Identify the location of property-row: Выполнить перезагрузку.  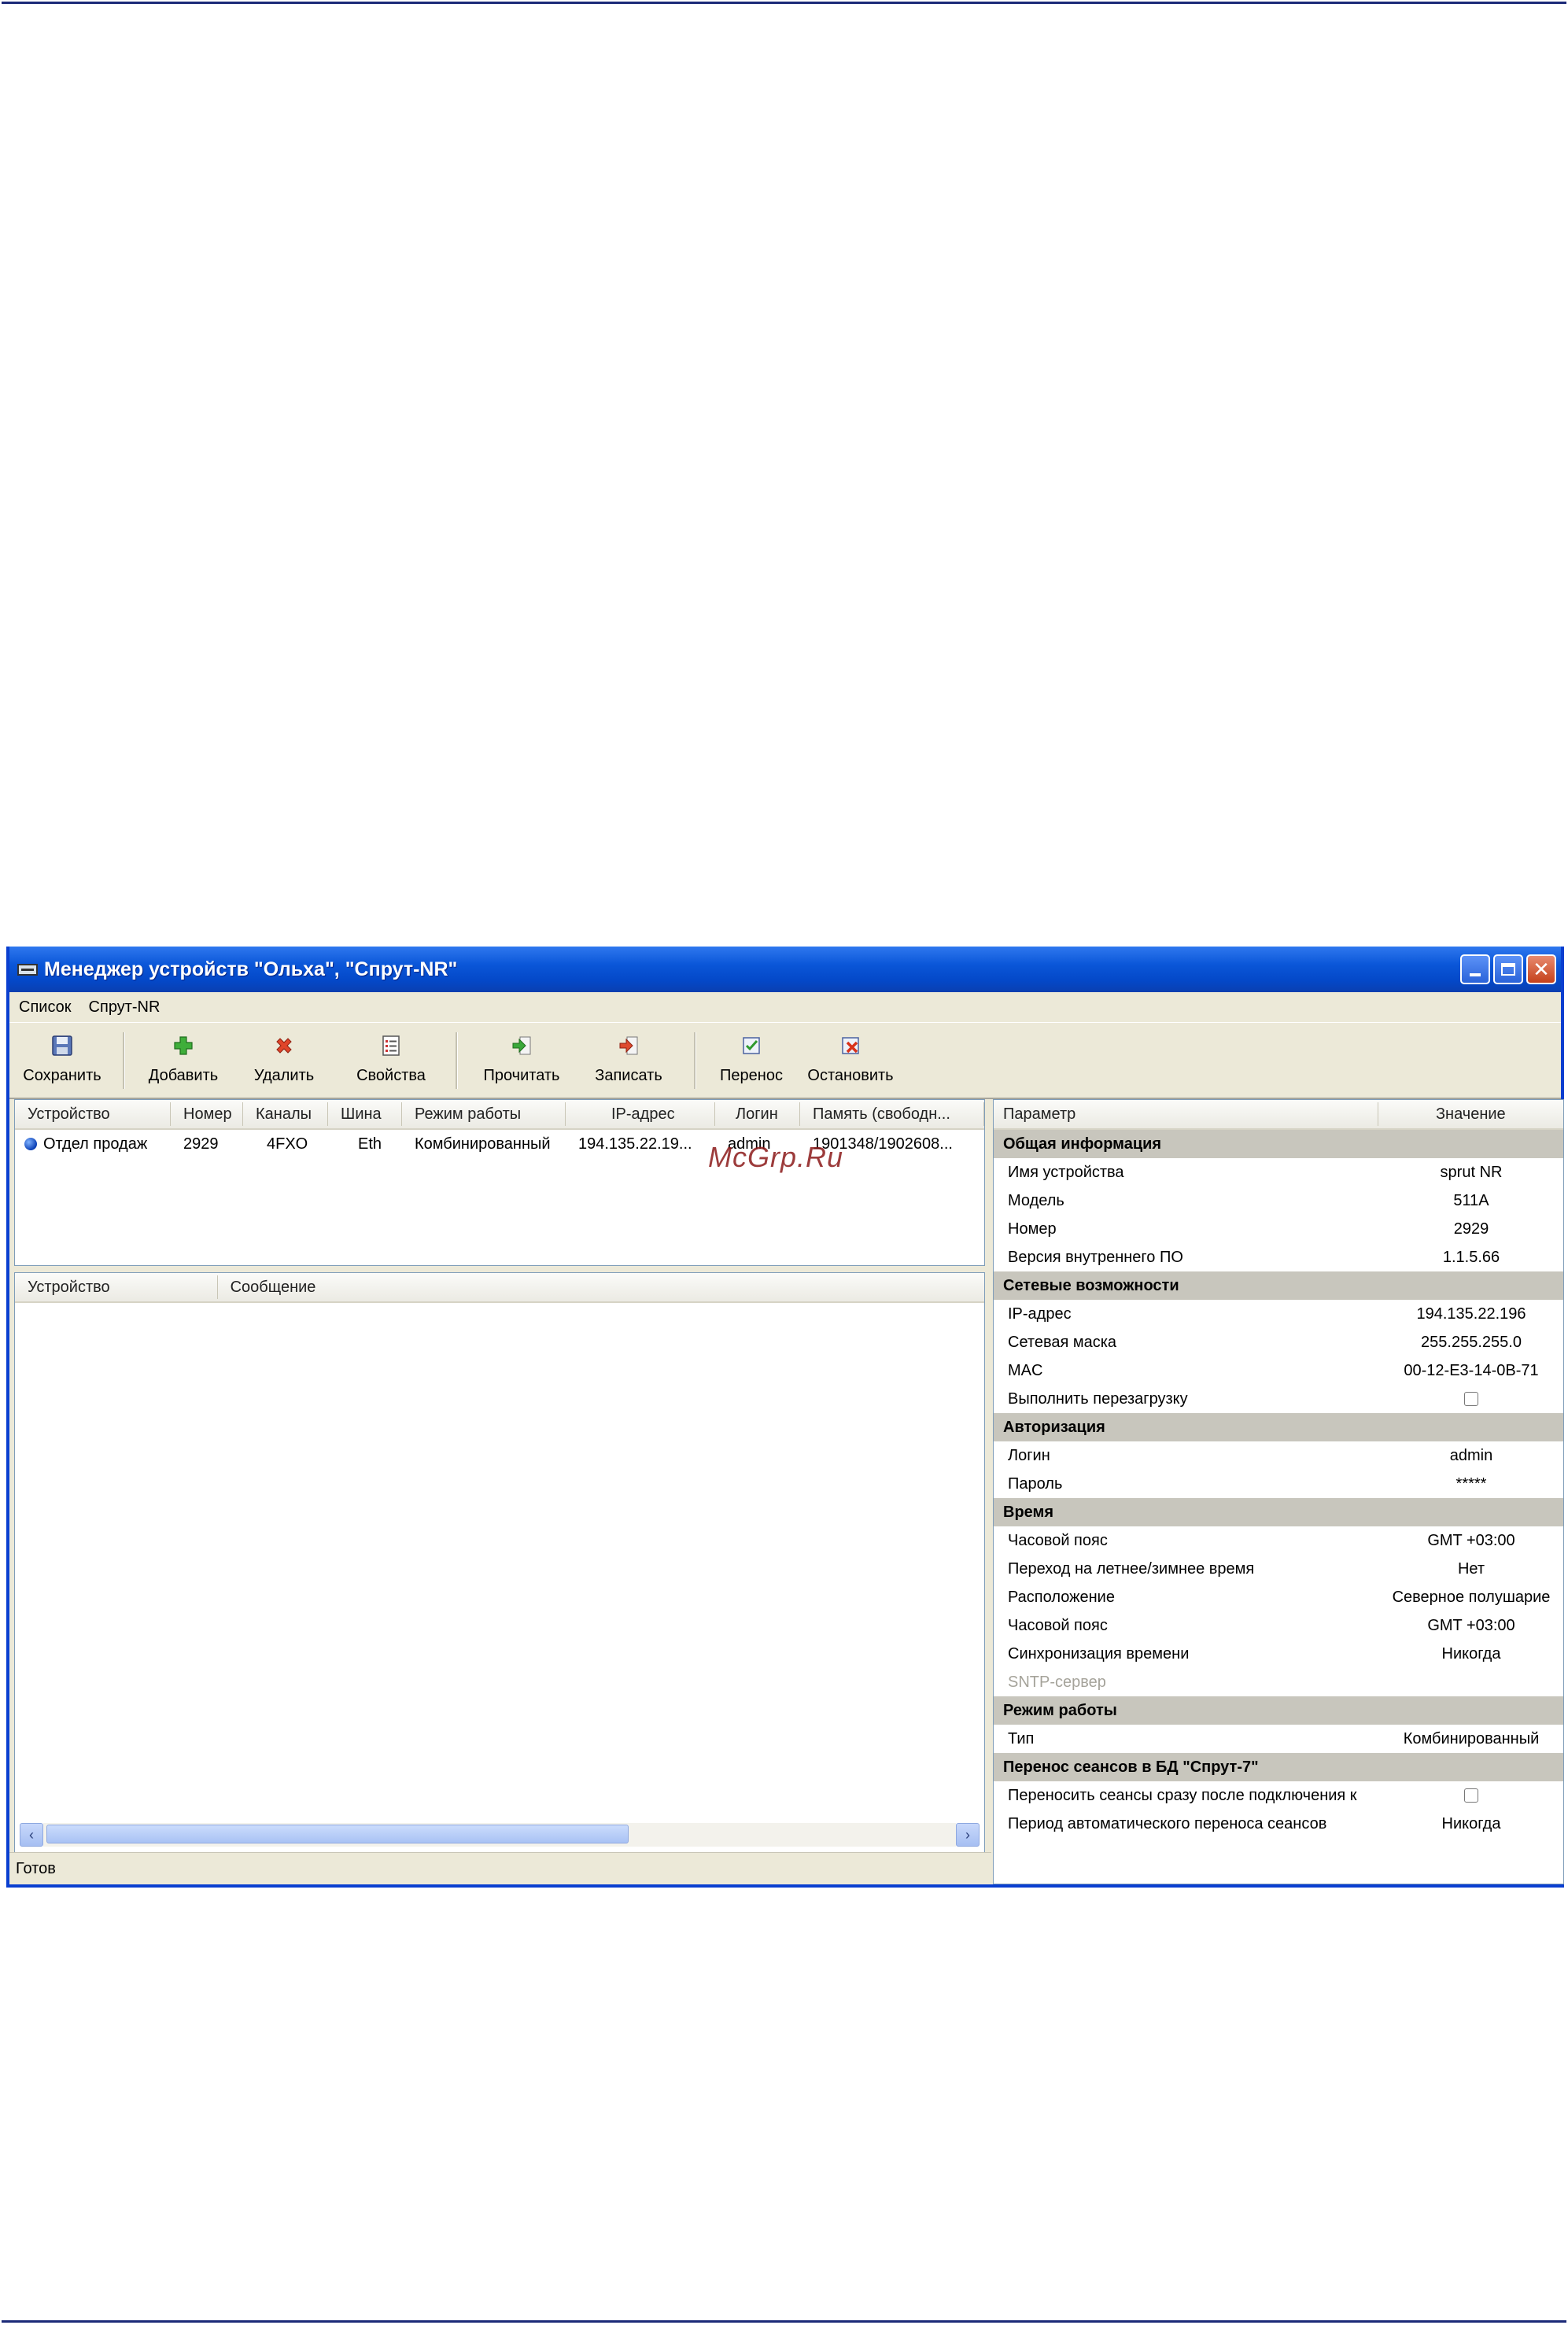
(1278, 1399).